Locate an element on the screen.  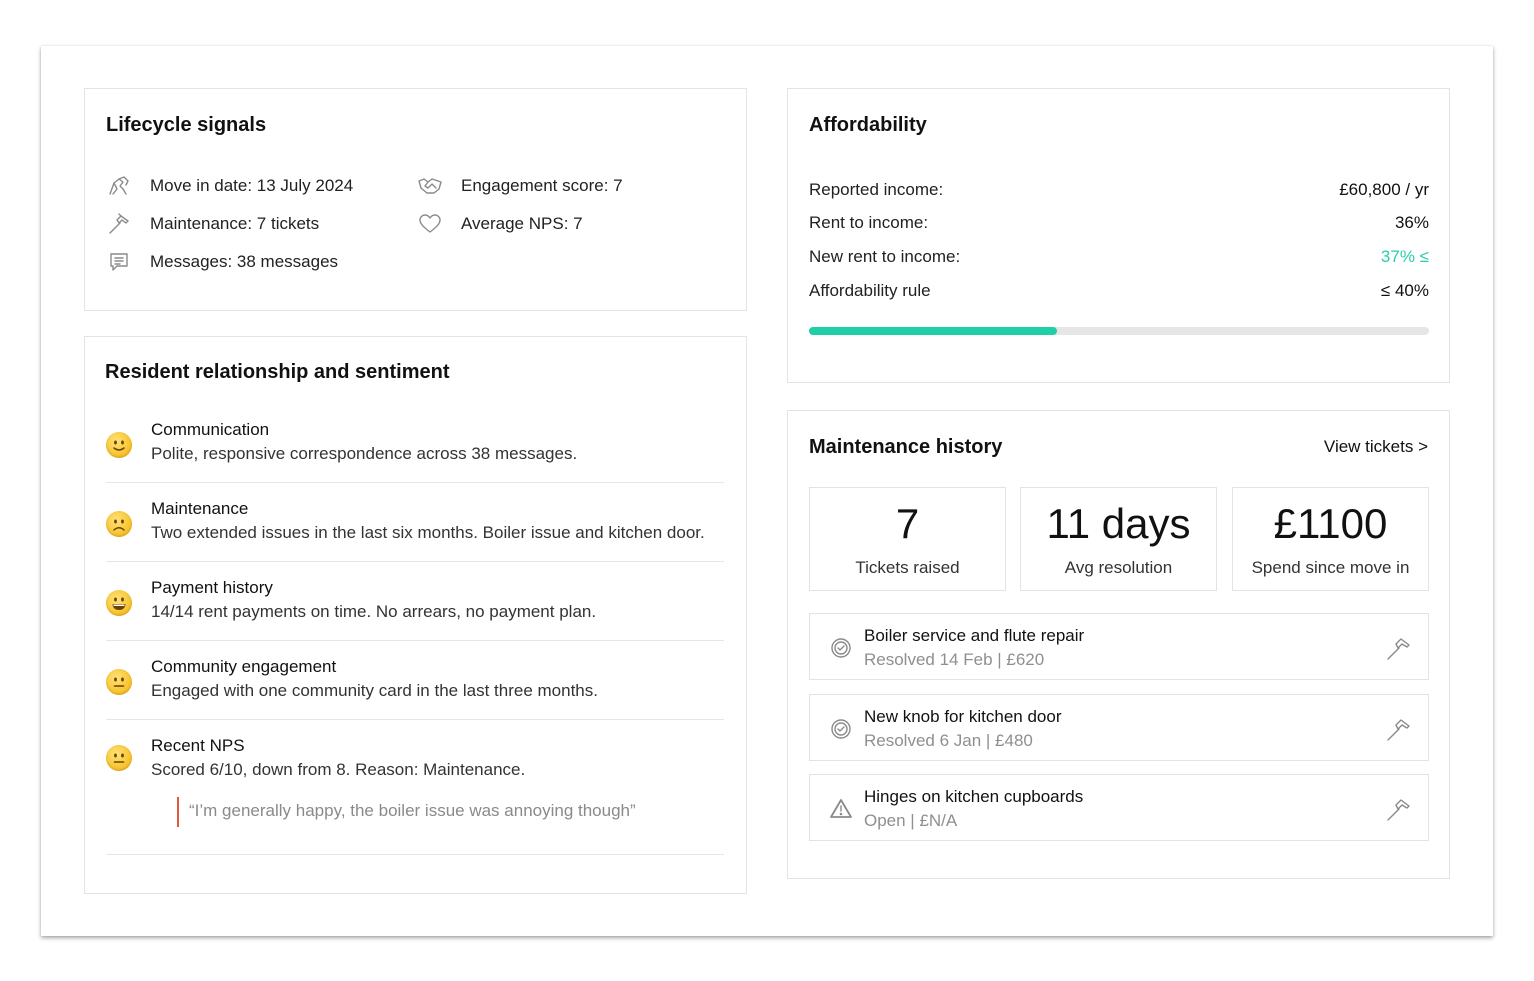
slight-smile-emoji-icon is located at coordinates (119, 445).